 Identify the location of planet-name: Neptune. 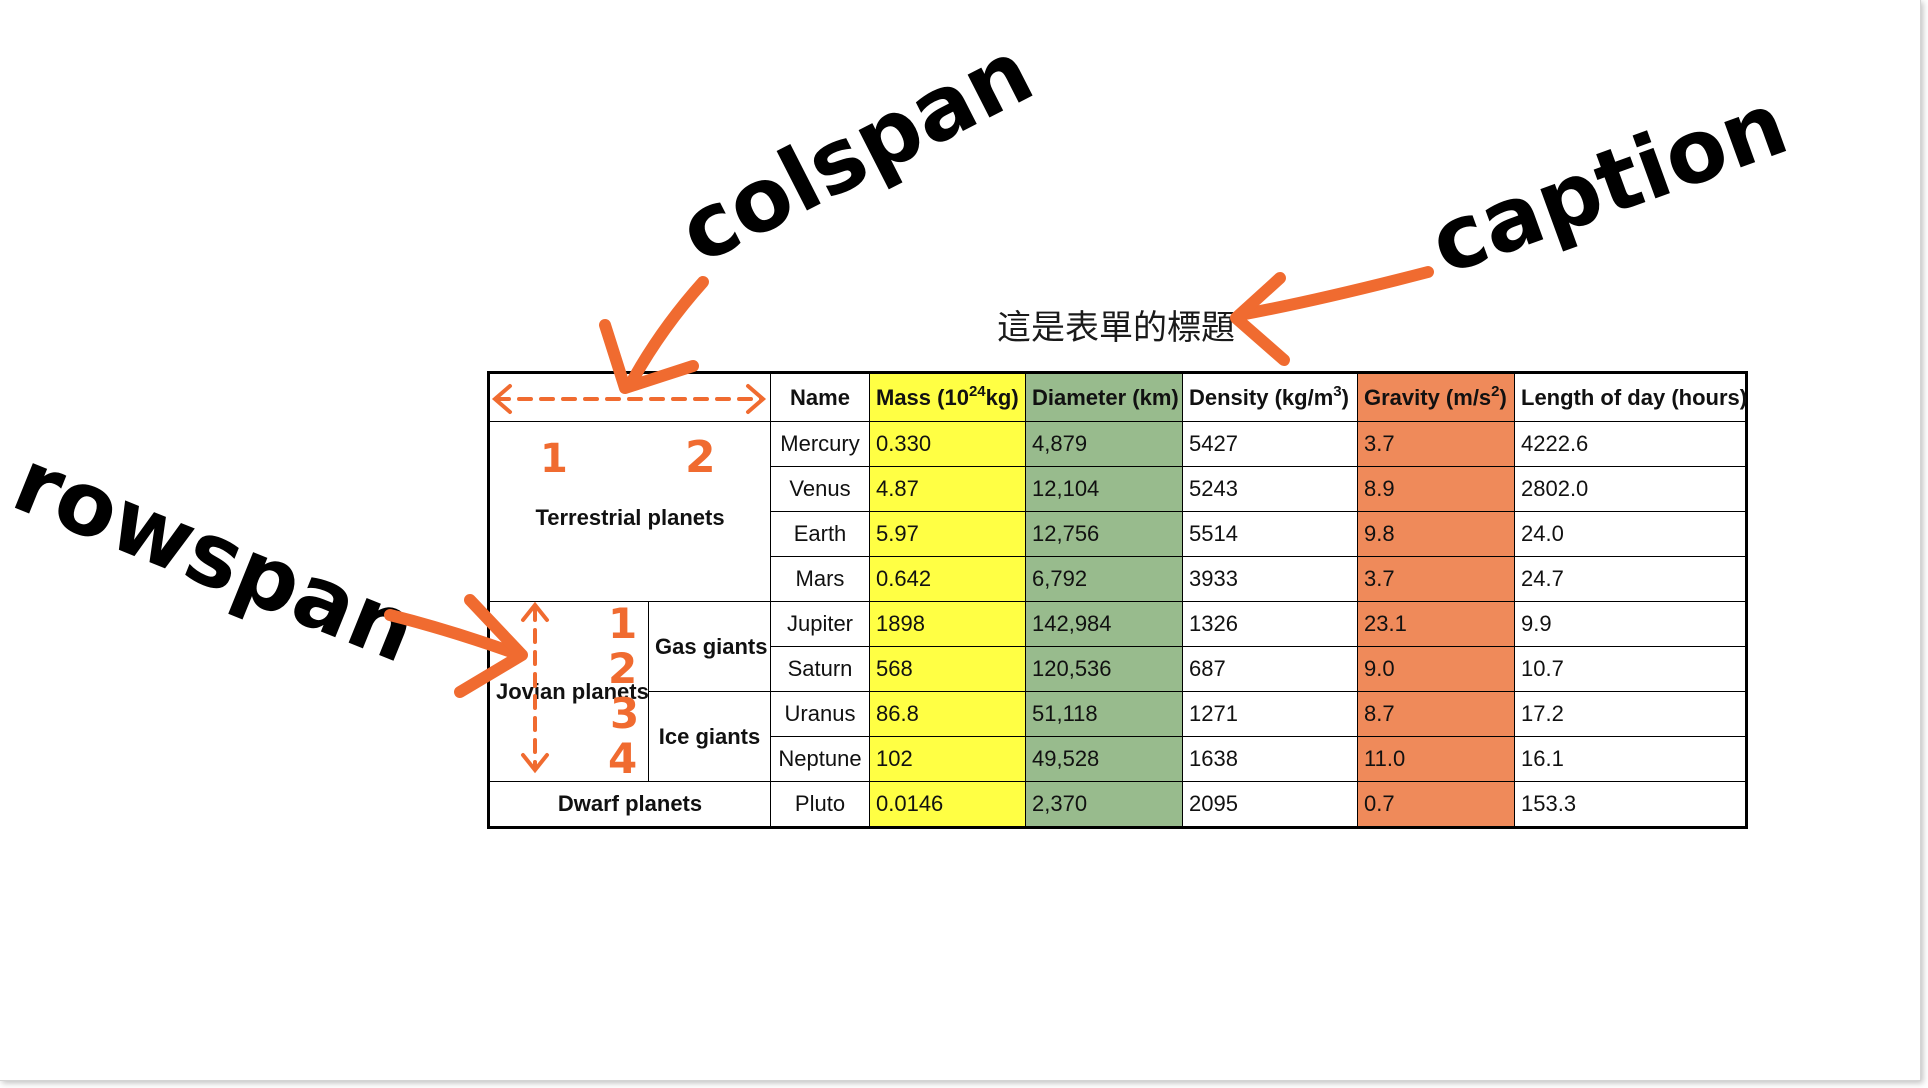
(820, 759).